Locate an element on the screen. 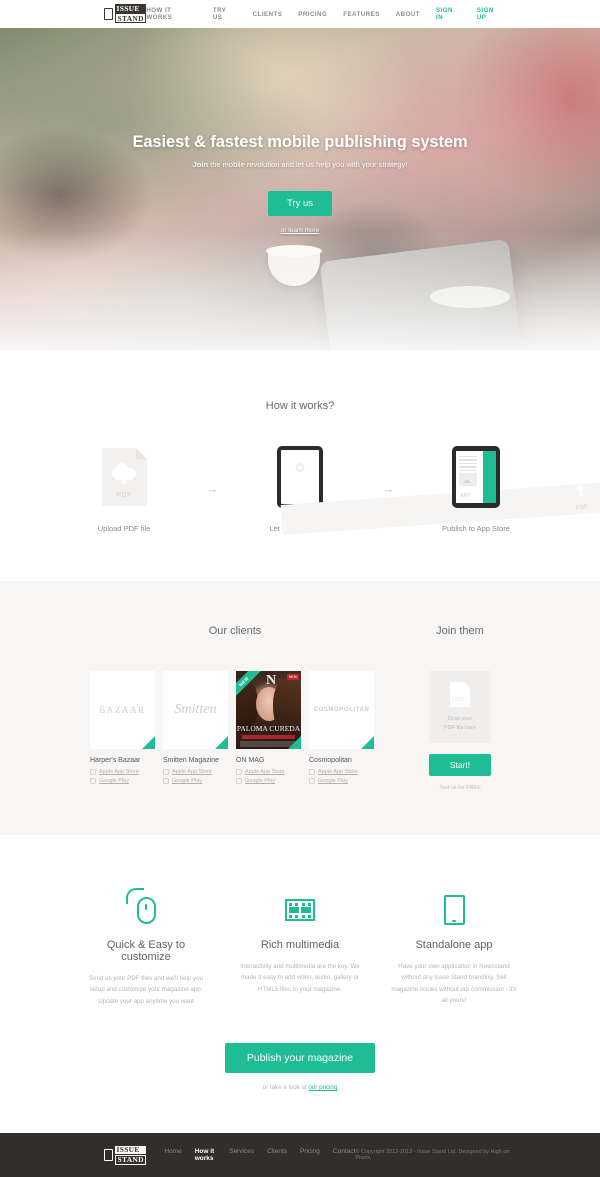  nav-item-how-it-works: HOW IT WORKS is located at coordinates (171, 14).